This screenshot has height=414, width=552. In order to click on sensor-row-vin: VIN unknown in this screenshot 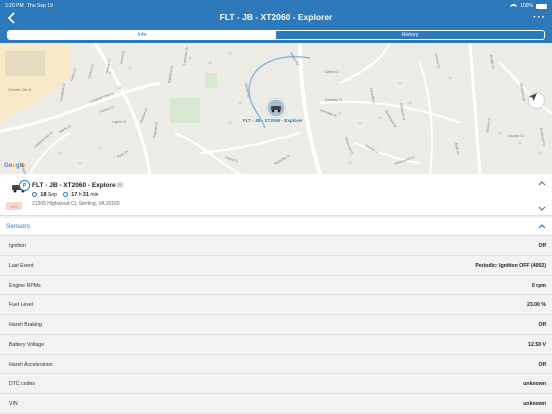, I will do `click(276, 404)`.